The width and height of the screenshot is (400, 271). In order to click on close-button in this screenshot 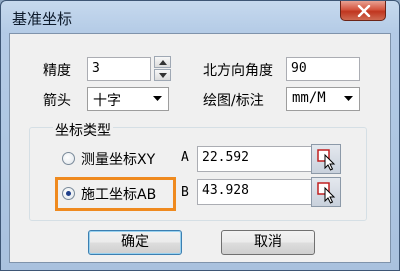, I will do `click(363, 11)`.